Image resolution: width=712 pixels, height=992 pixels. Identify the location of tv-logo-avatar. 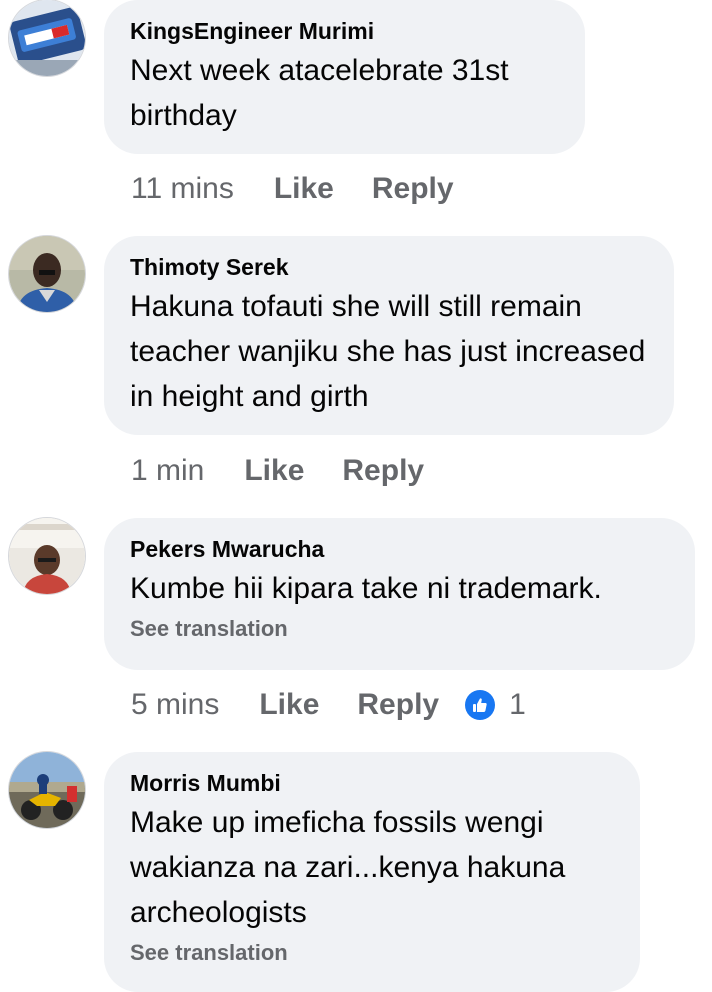
(47, 38).